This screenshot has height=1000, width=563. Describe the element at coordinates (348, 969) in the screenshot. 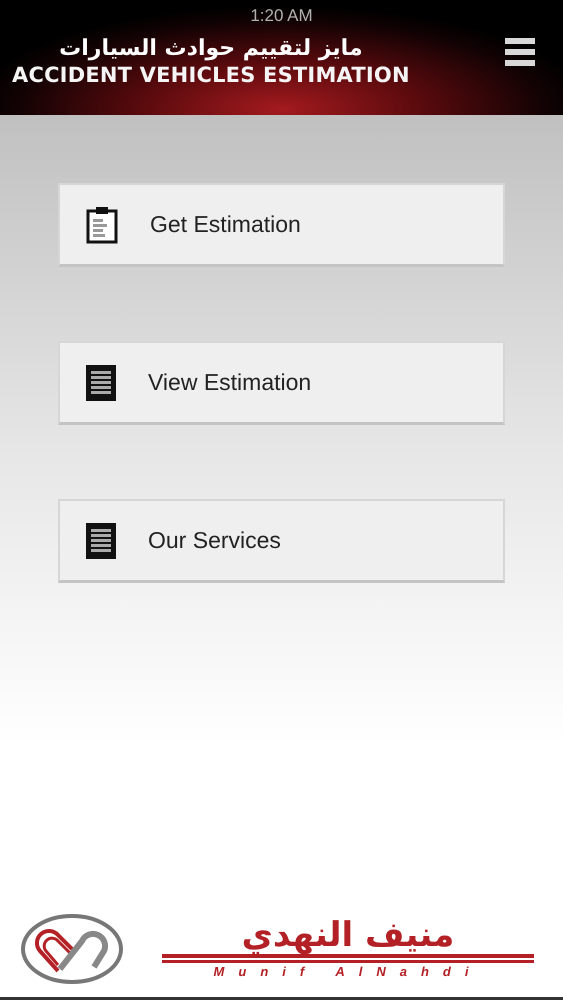

I see `brand-name: Munif AlNahdi` at that location.